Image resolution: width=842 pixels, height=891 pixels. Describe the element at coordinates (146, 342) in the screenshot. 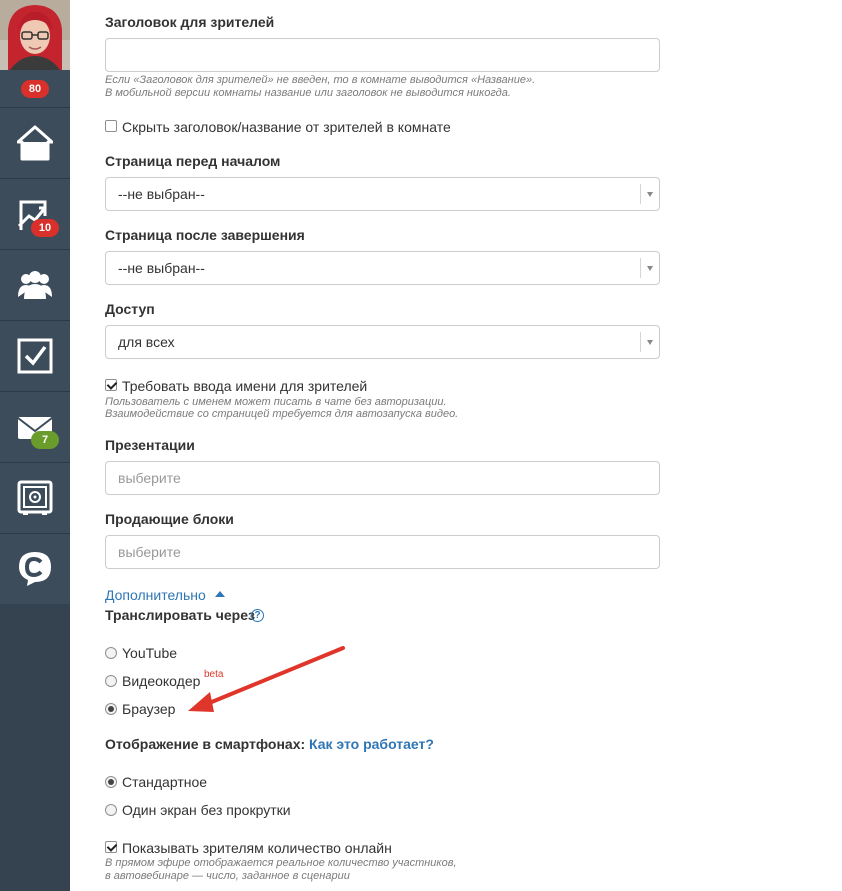

I see `access-value: для всех` at that location.